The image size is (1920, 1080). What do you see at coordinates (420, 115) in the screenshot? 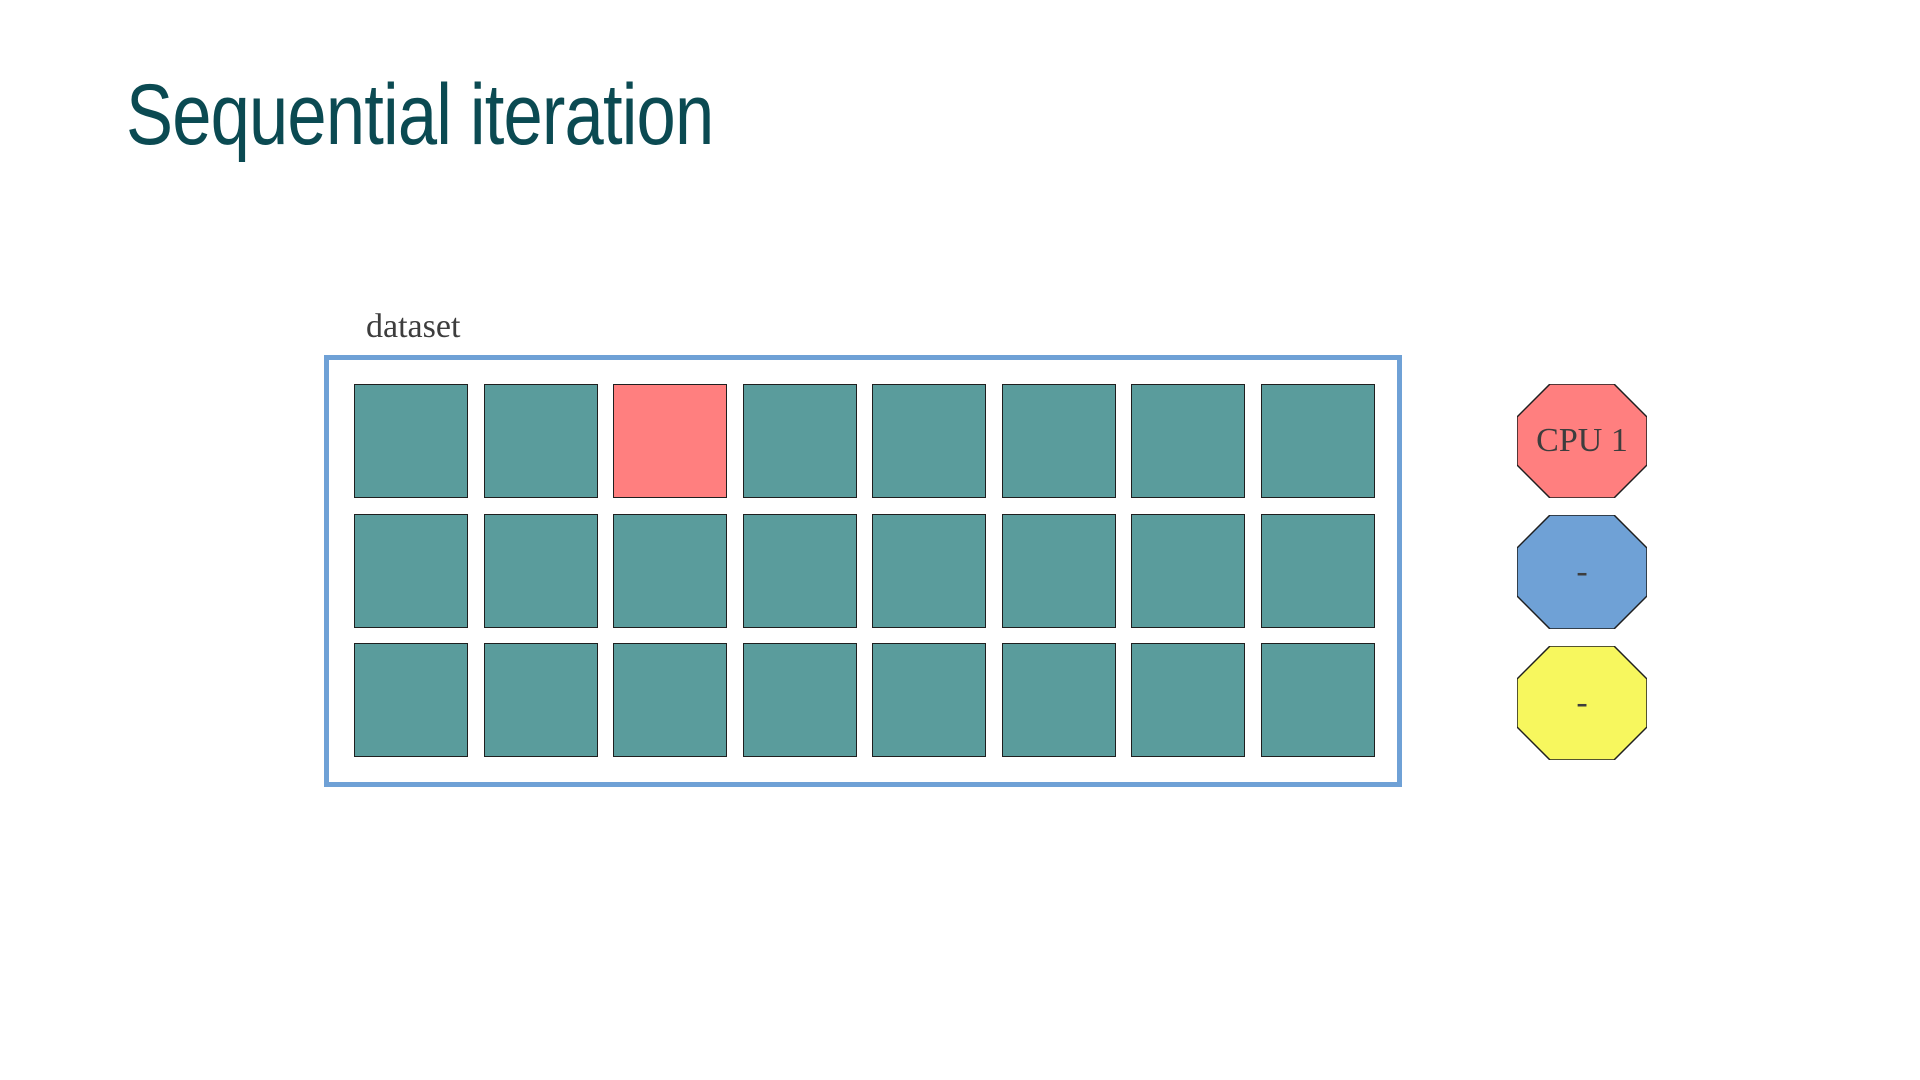
I see `slide-title: Sequential iteration` at bounding box center [420, 115].